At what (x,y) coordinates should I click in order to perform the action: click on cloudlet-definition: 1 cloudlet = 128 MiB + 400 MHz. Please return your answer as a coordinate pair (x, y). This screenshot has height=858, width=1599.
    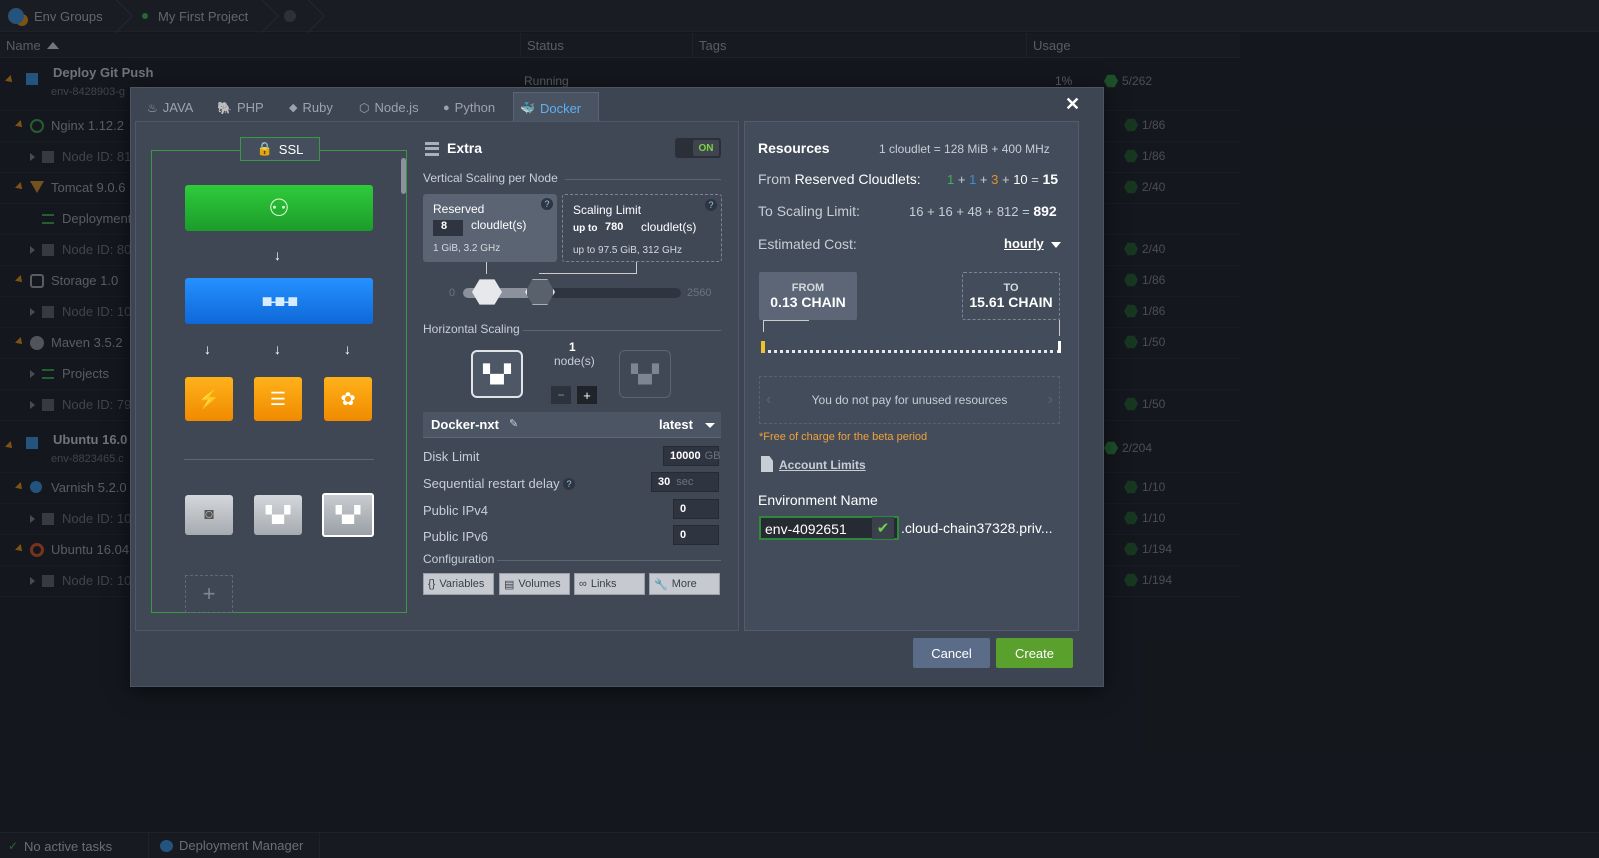
    Looking at the image, I should click on (964, 149).